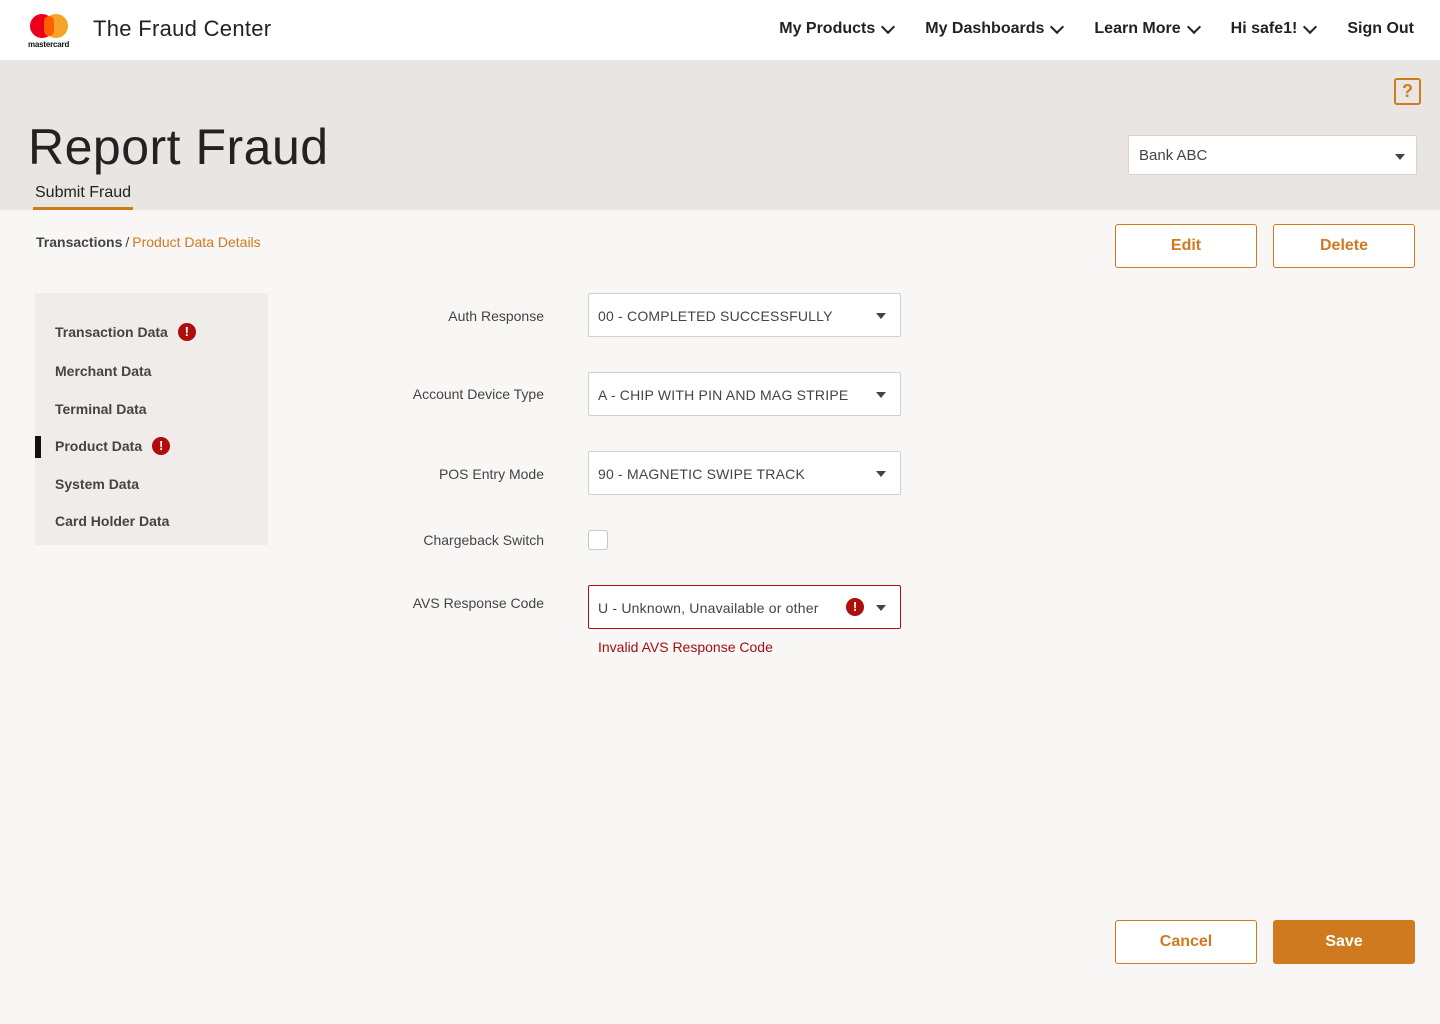 This screenshot has height=1024, width=1440. Describe the element at coordinates (99, 446) in the screenshot. I see `sidebar-item-label: Product Data` at that location.